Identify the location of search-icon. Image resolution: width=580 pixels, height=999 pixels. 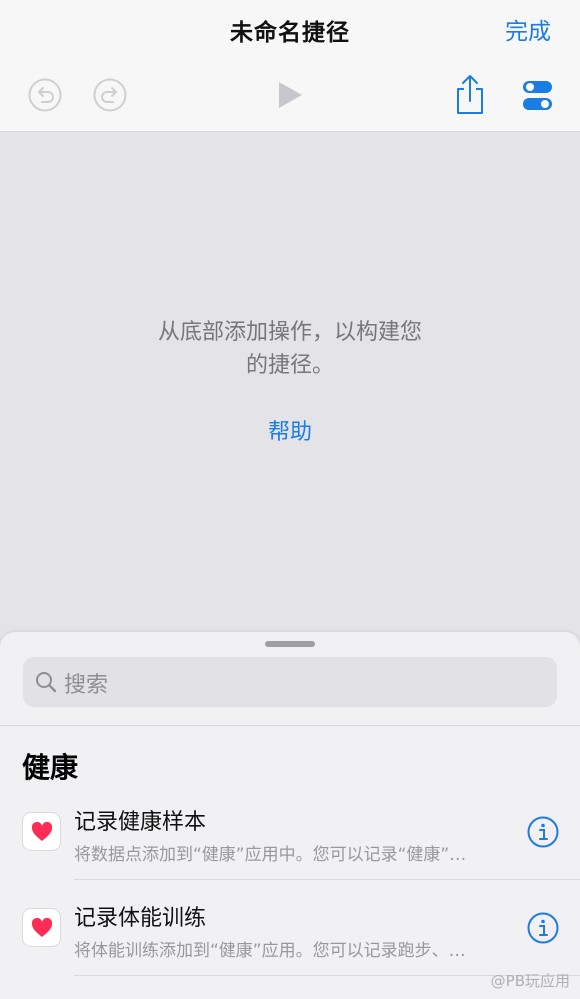
(46, 684).